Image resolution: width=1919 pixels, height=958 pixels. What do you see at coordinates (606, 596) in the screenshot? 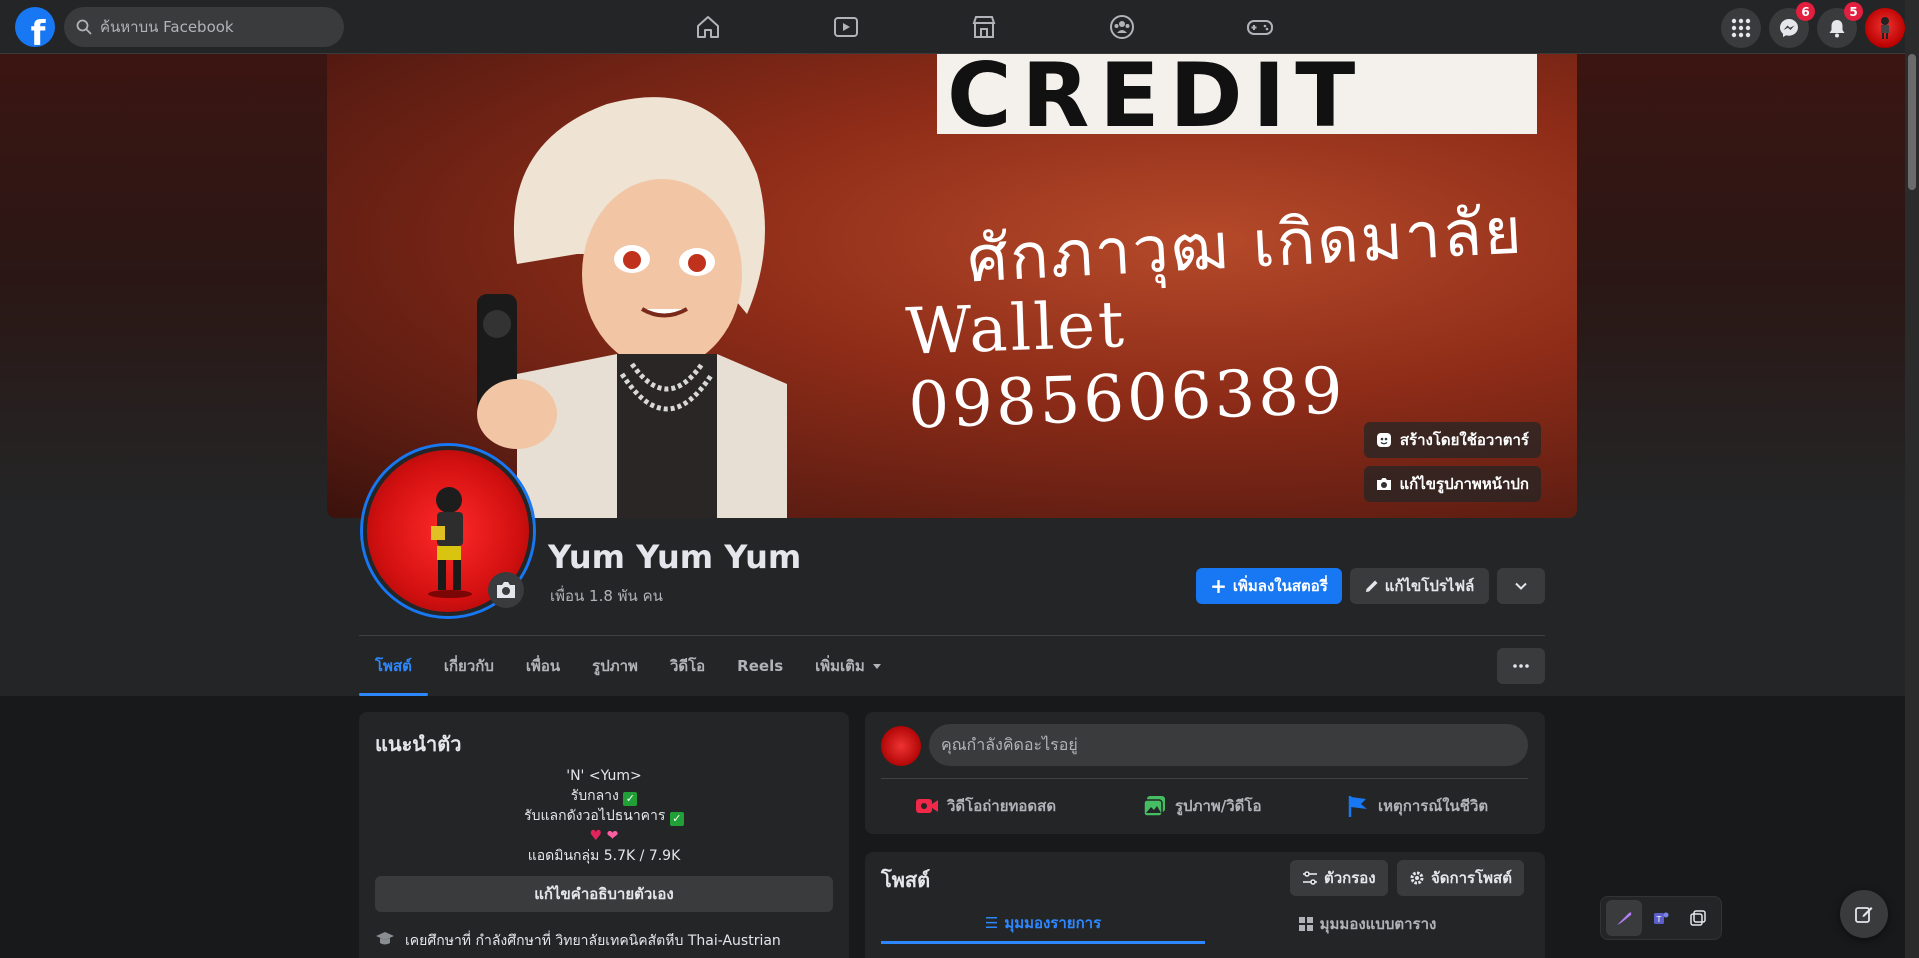
I see `friends-count: เพื่อน 1.8 พัน คน` at bounding box center [606, 596].